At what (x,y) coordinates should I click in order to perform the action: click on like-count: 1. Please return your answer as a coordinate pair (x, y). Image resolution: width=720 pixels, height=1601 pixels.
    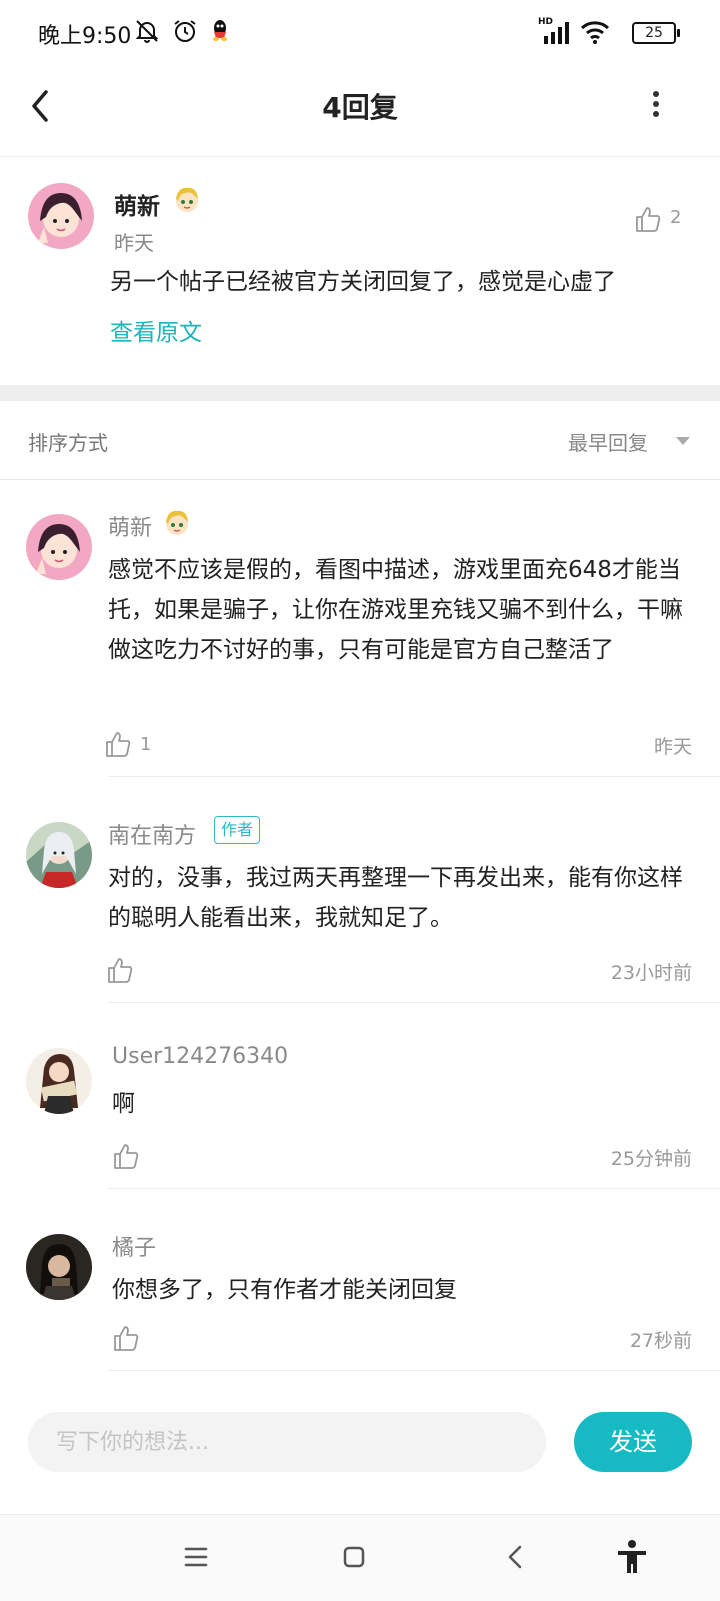
    Looking at the image, I should click on (146, 744).